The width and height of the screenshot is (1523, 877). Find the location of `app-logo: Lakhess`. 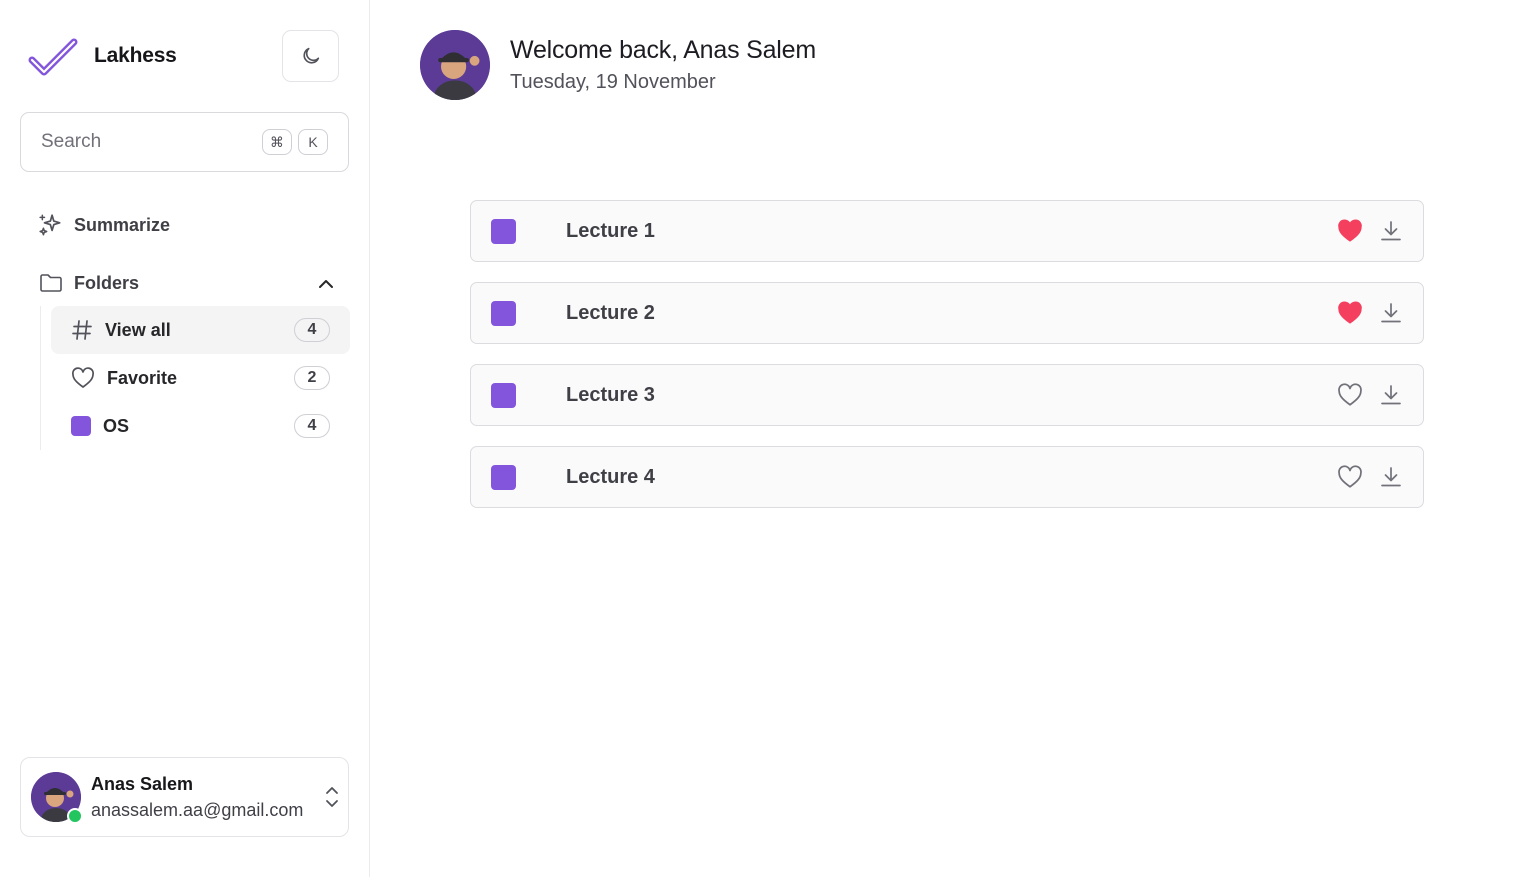

app-logo: Lakhess is located at coordinates (102, 56).